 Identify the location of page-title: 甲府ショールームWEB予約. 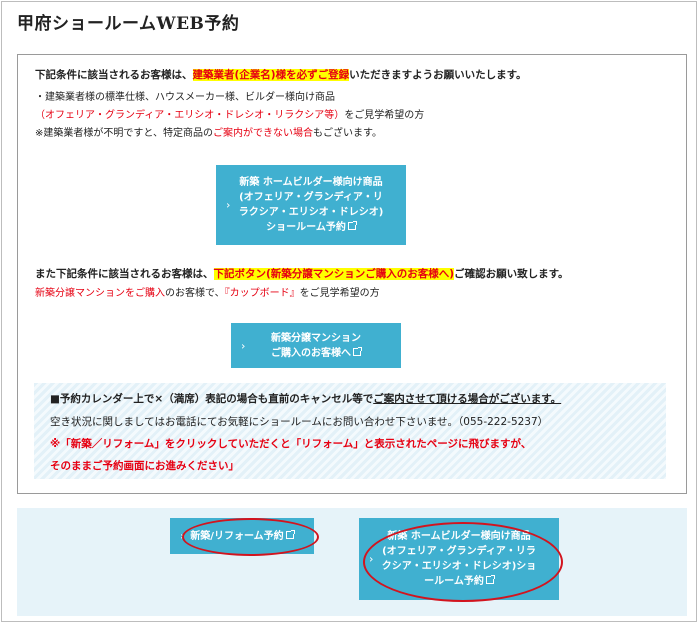
(128, 24).